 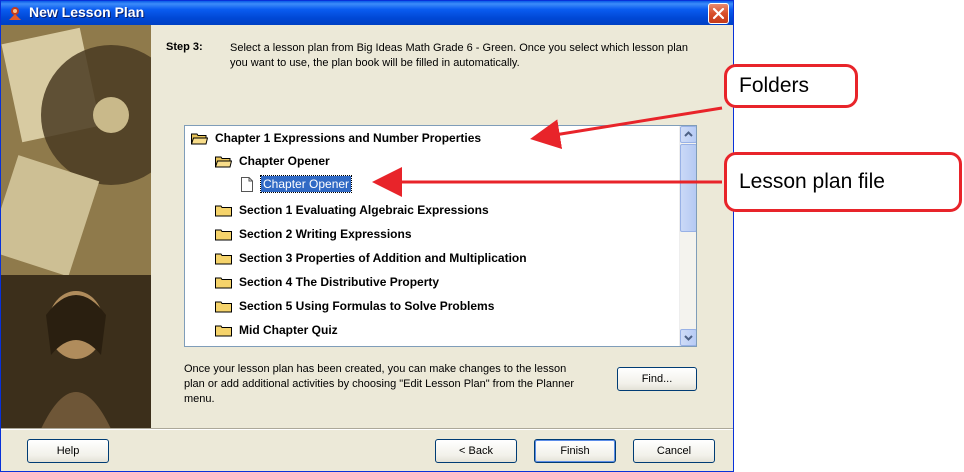 I want to click on tree-folder-partial, so click(x=227, y=344).